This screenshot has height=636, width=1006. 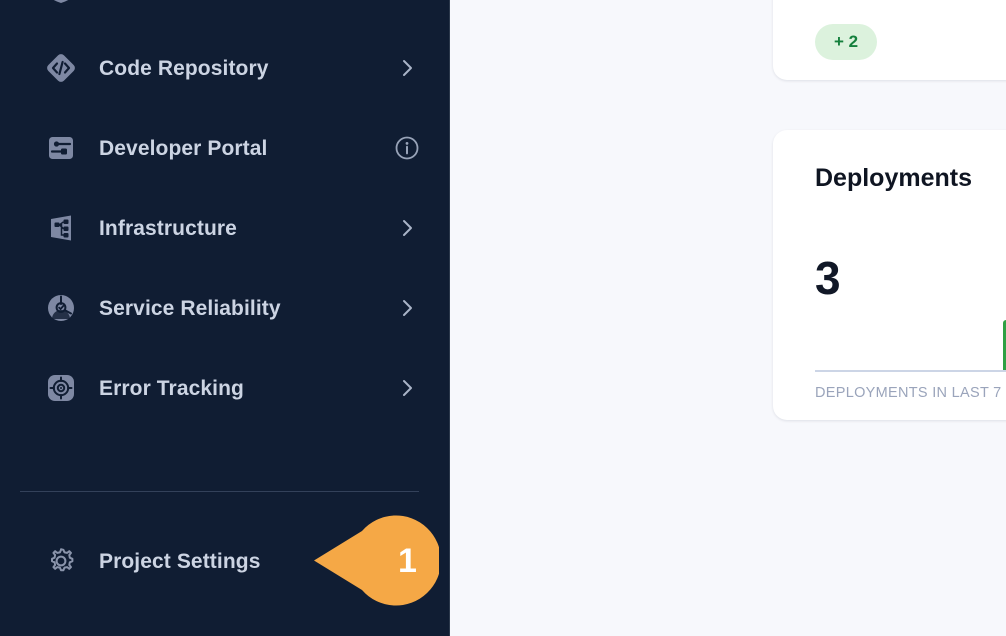 I want to click on sidebar-item-project-settings: Project Settings, so click(x=224, y=561).